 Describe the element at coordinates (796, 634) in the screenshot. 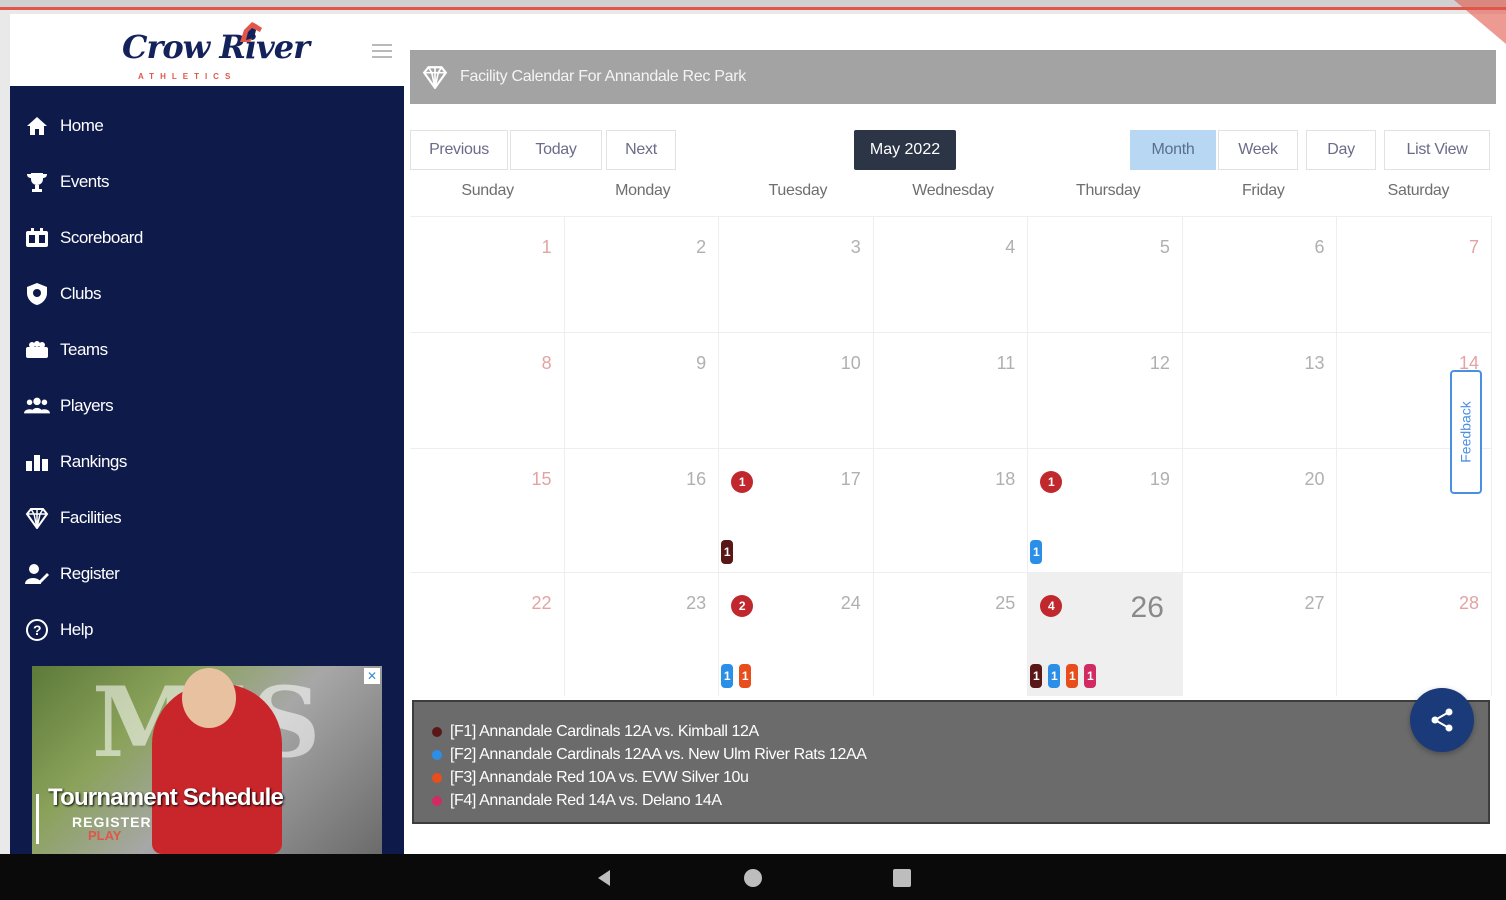

I see `calendar-day-cell: 24 2 1 1` at that location.